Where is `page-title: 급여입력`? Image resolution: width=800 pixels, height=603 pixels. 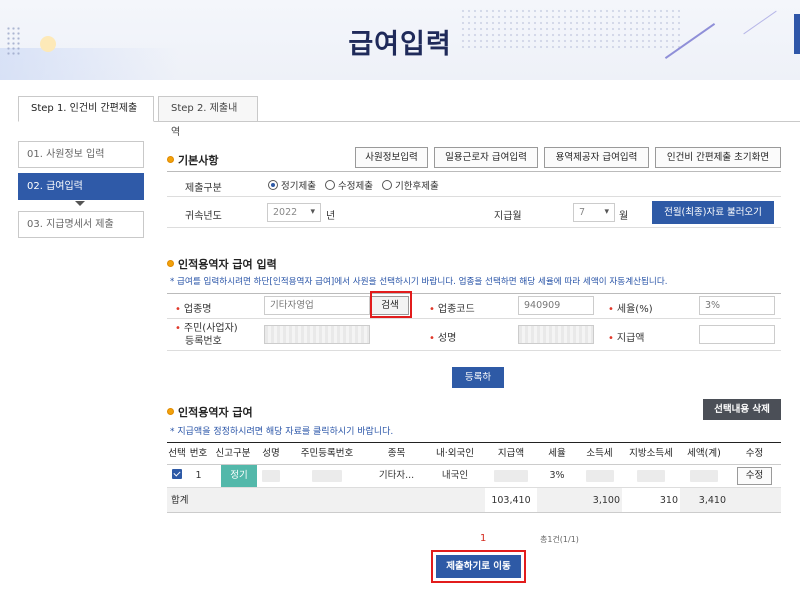 page-title: 급여입력 is located at coordinates (400, 44).